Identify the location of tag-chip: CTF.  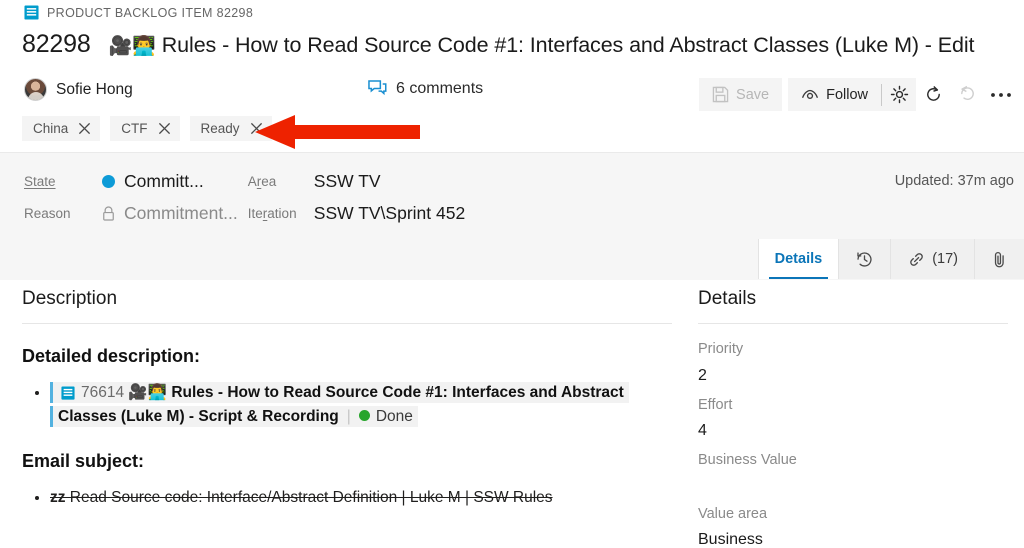
(145, 128).